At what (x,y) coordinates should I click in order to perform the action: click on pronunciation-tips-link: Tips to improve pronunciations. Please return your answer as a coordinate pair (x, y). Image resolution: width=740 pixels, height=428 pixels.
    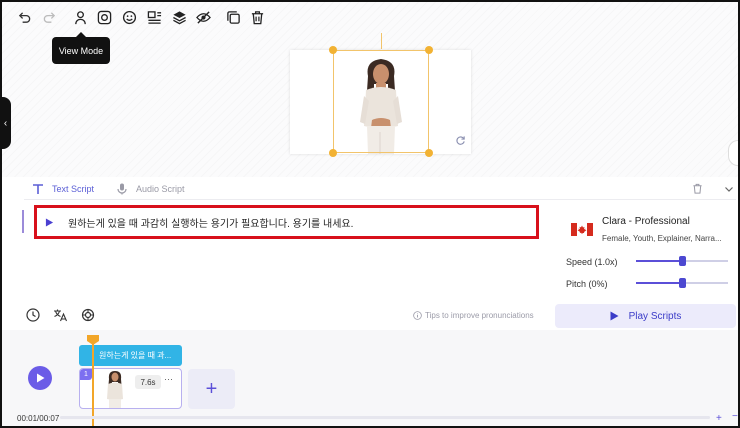
    Looking at the image, I should click on (473, 315).